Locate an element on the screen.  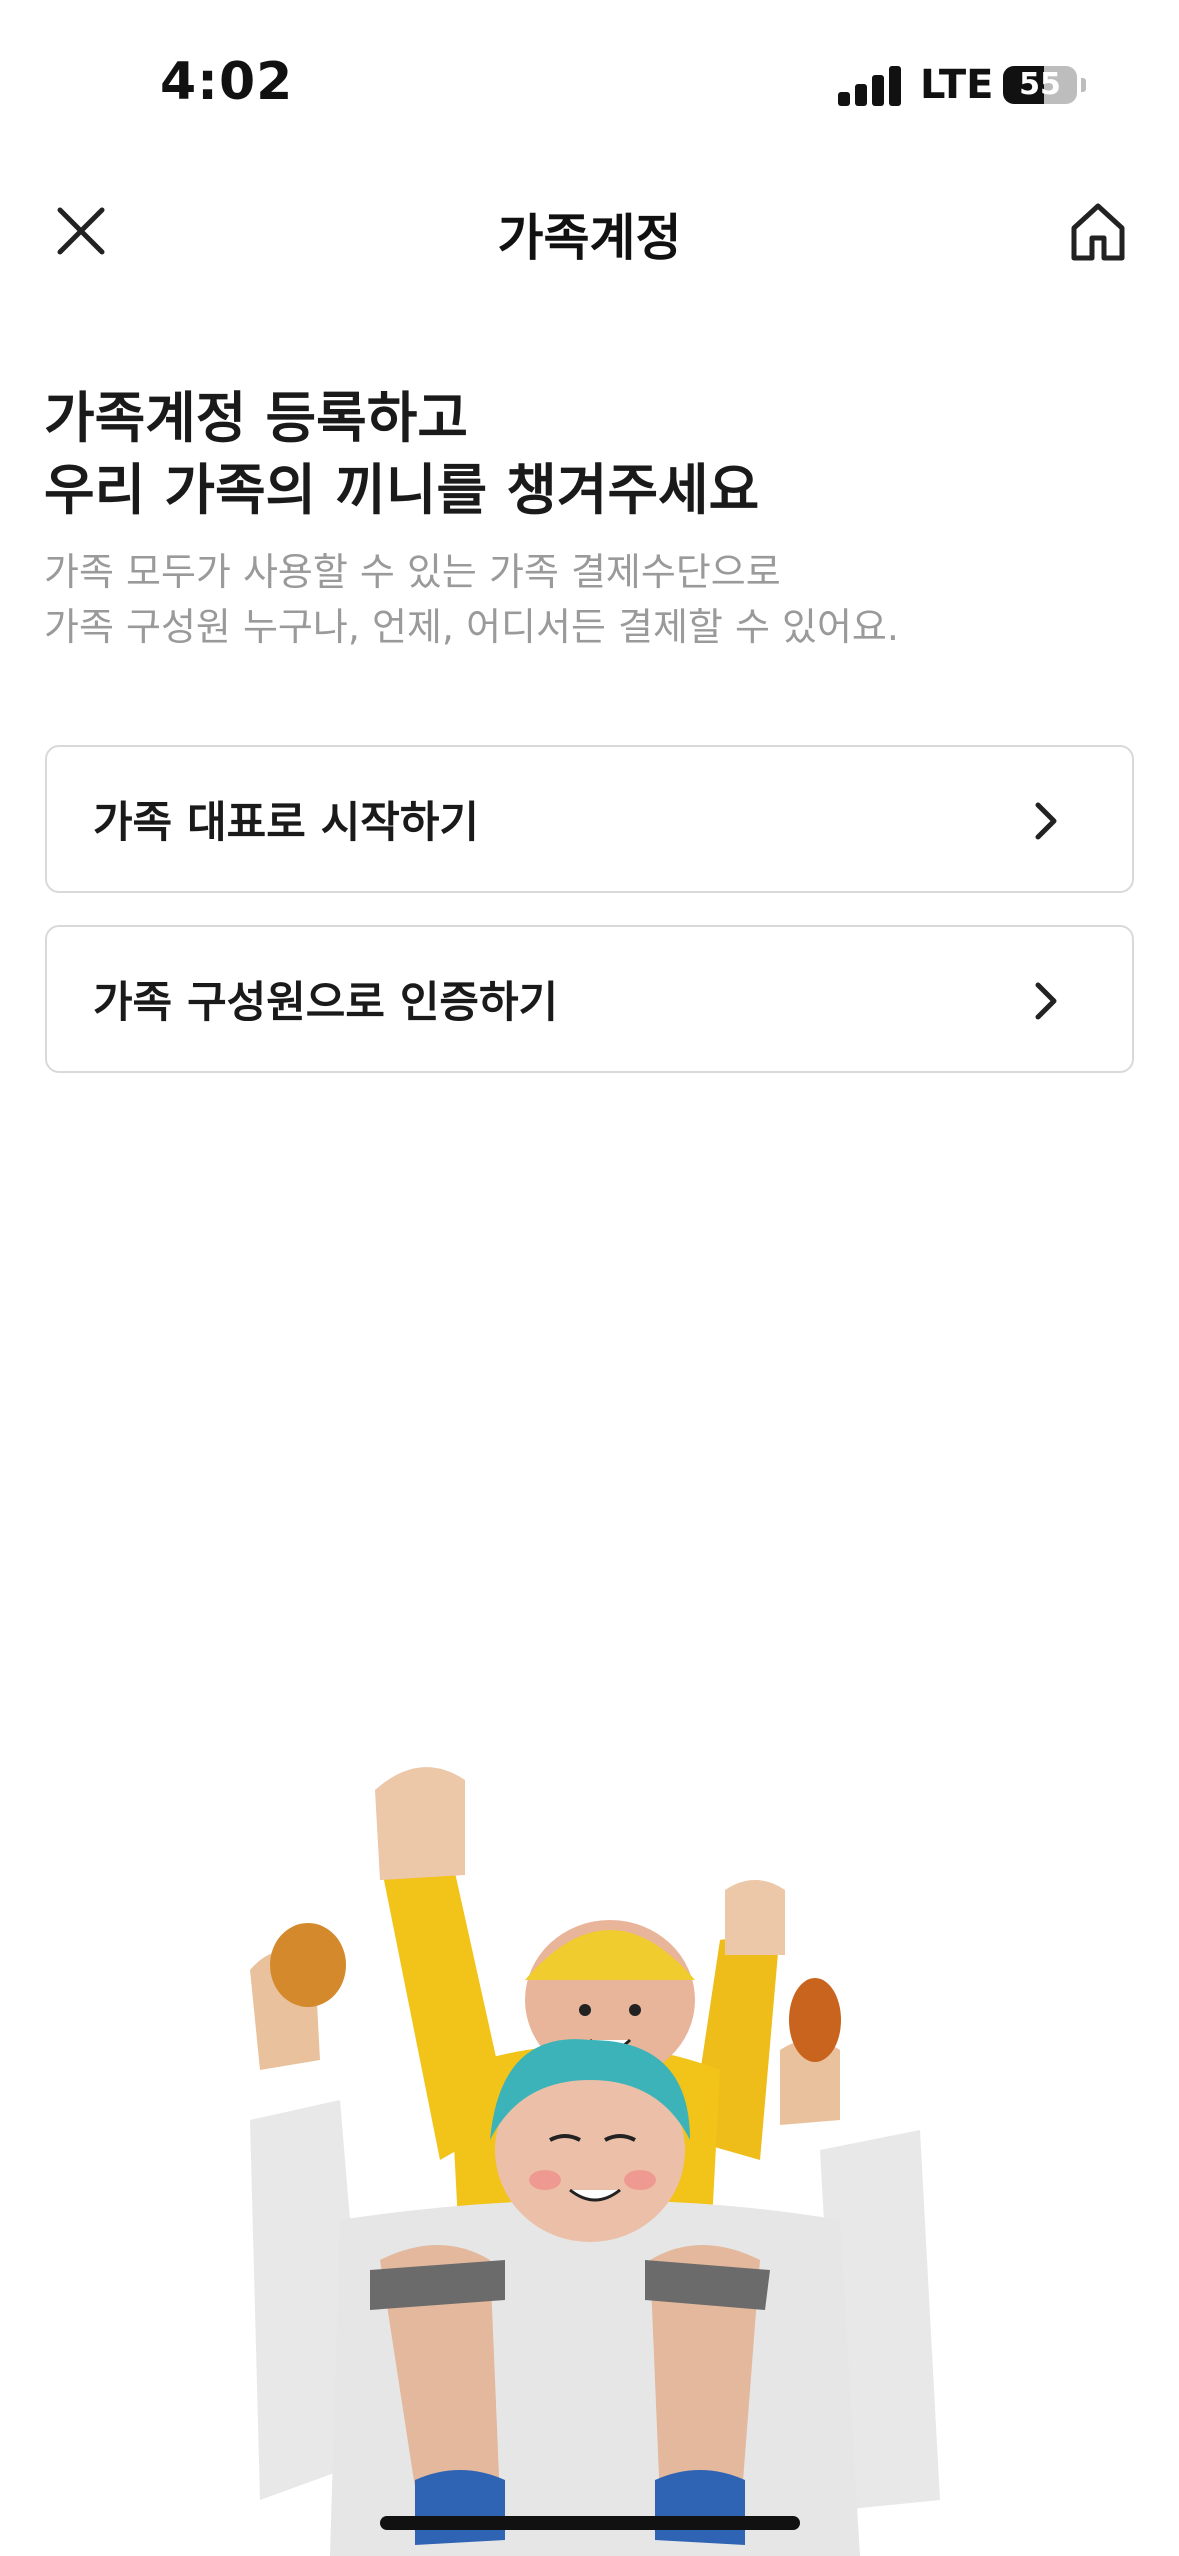
headline-line-1: 가족계정 등록하고 is located at coordinates (401, 418).